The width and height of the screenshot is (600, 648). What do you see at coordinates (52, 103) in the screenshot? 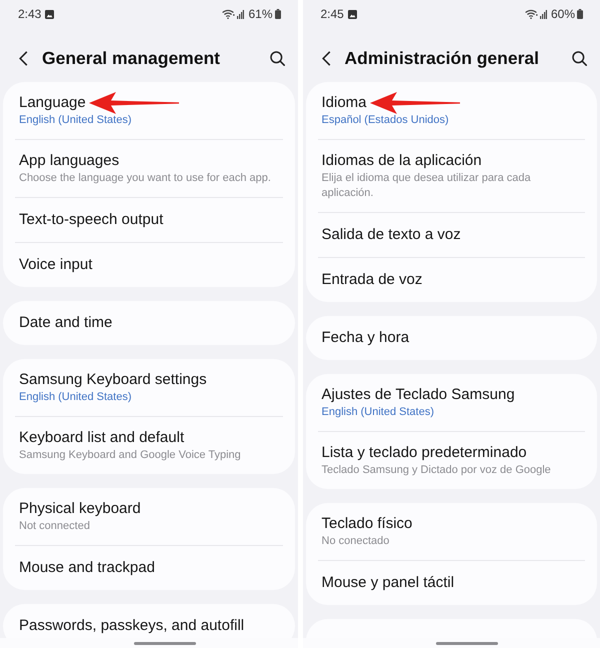
I see `setting-title: Language` at bounding box center [52, 103].